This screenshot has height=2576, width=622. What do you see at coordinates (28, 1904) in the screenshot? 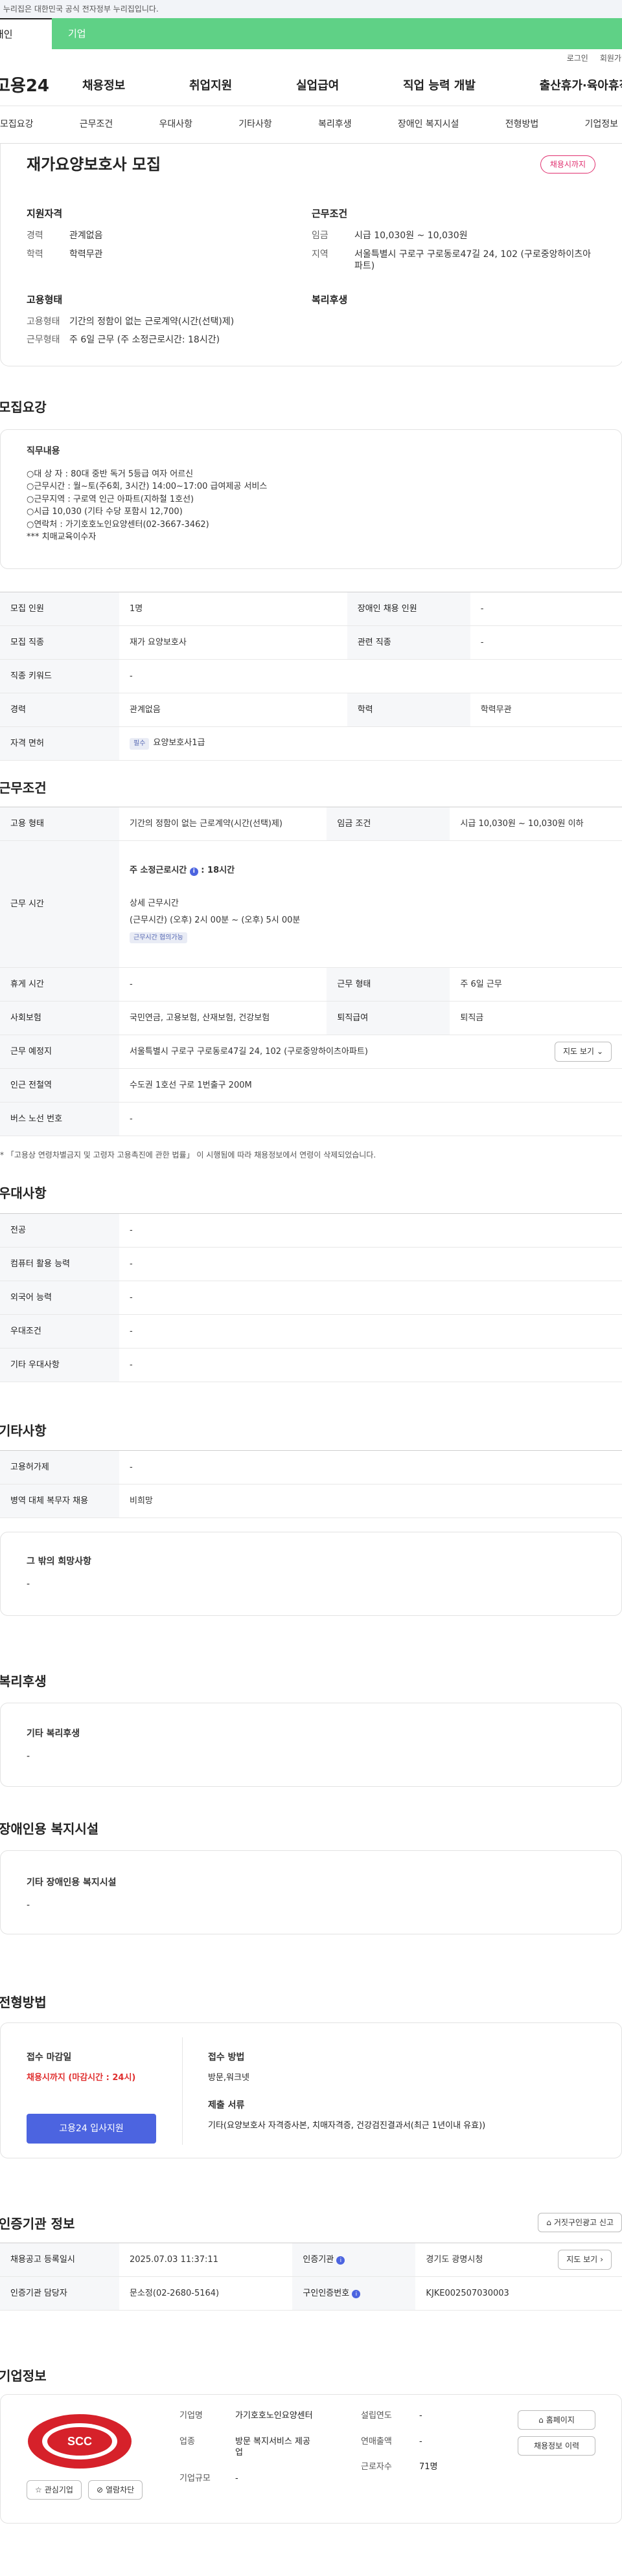
I see `disabled-facility-box-value: -` at bounding box center [28, 1904].